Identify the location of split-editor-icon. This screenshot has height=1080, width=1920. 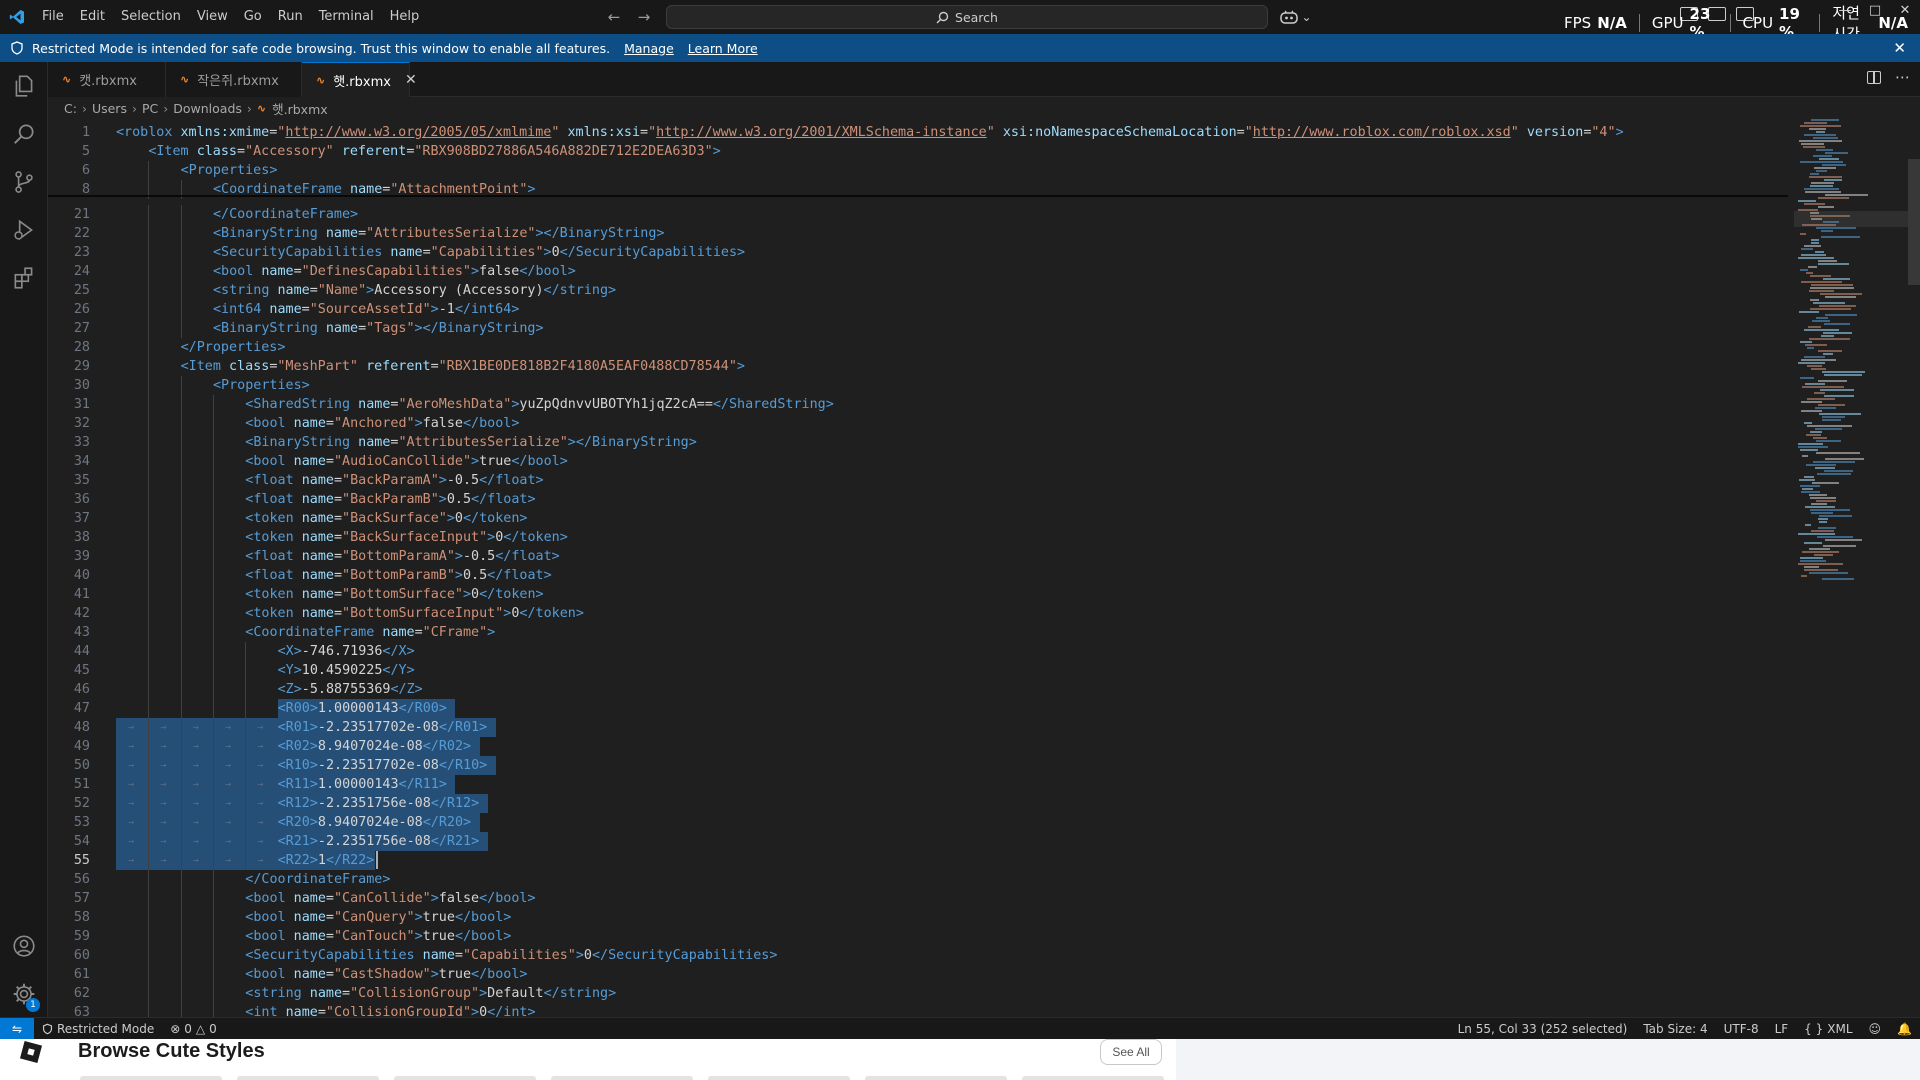
(1874, 77).